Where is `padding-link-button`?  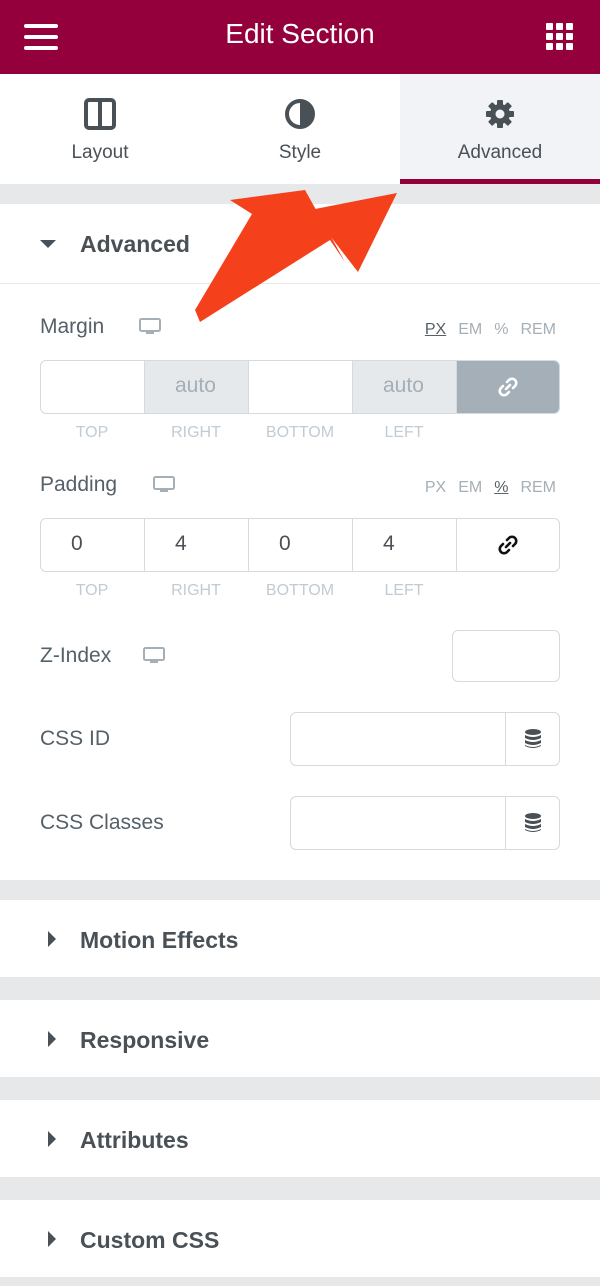
padding-link-button is located at coordinates (508, 545).